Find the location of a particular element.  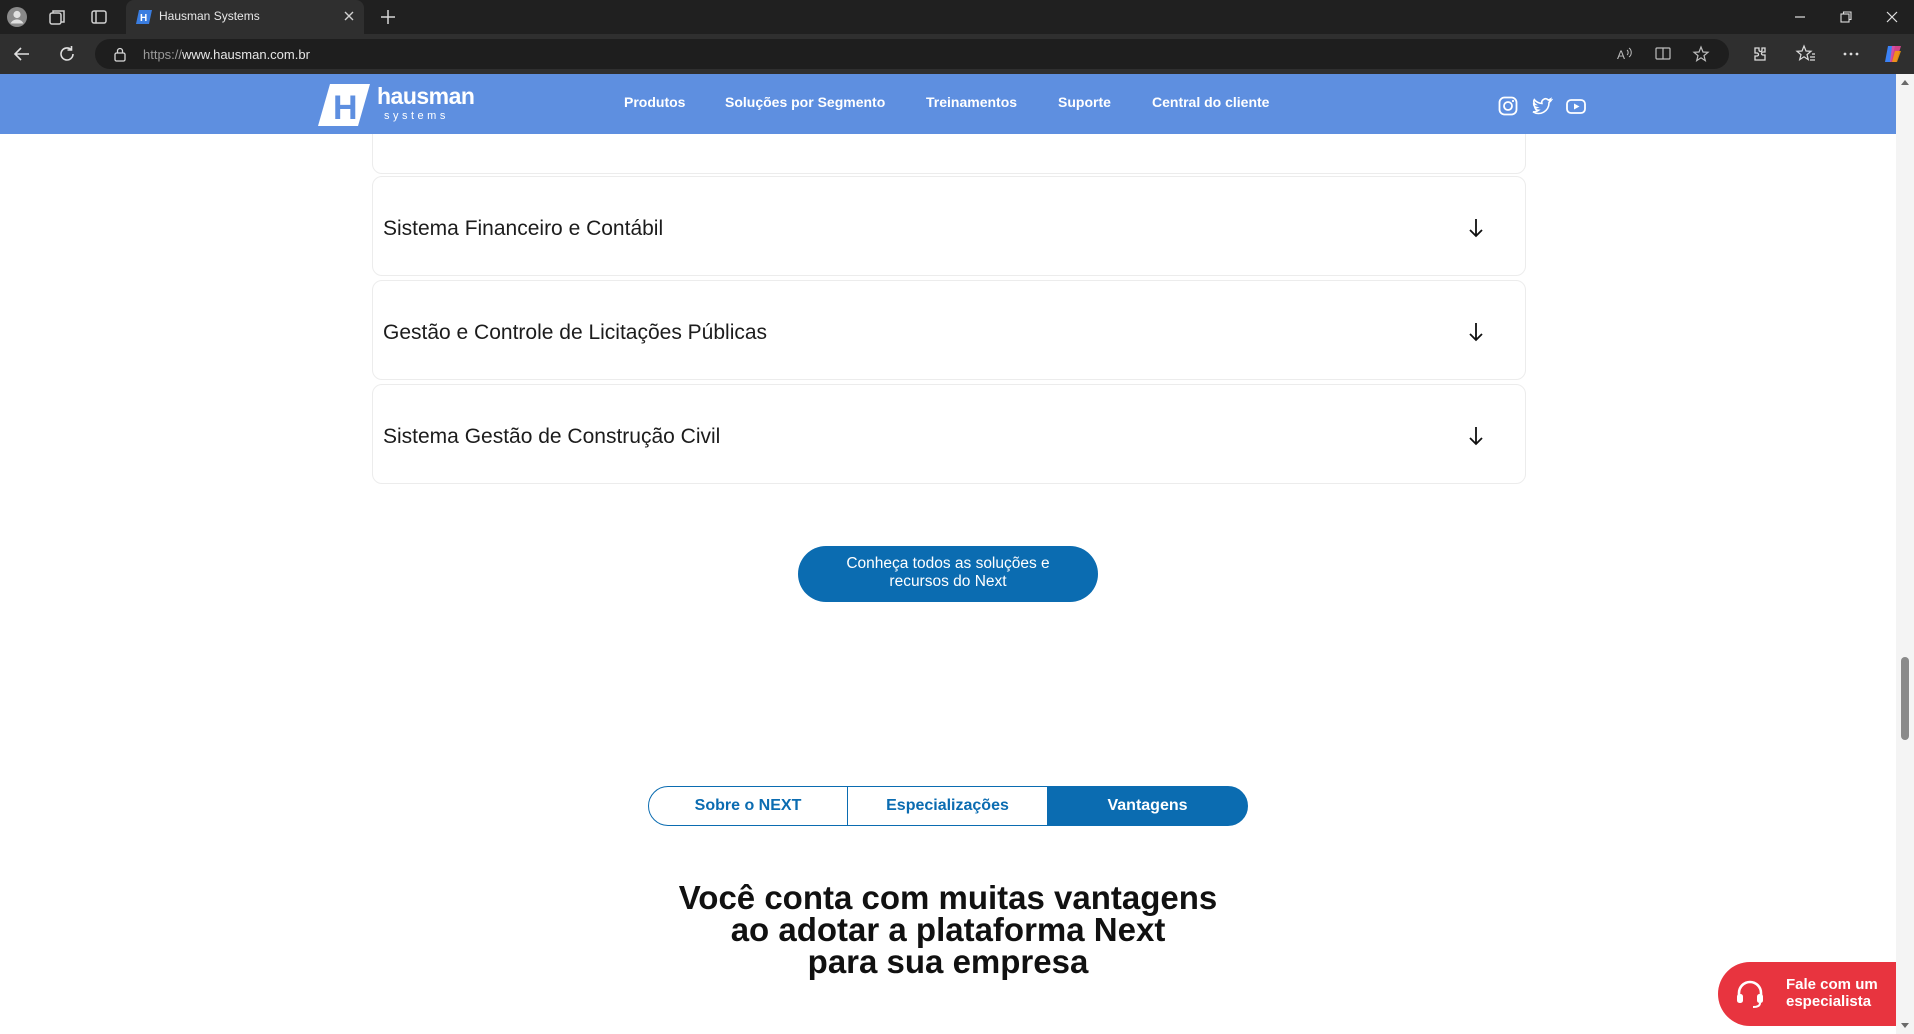

scroll-thumb is located at coordinates (1905, 698).